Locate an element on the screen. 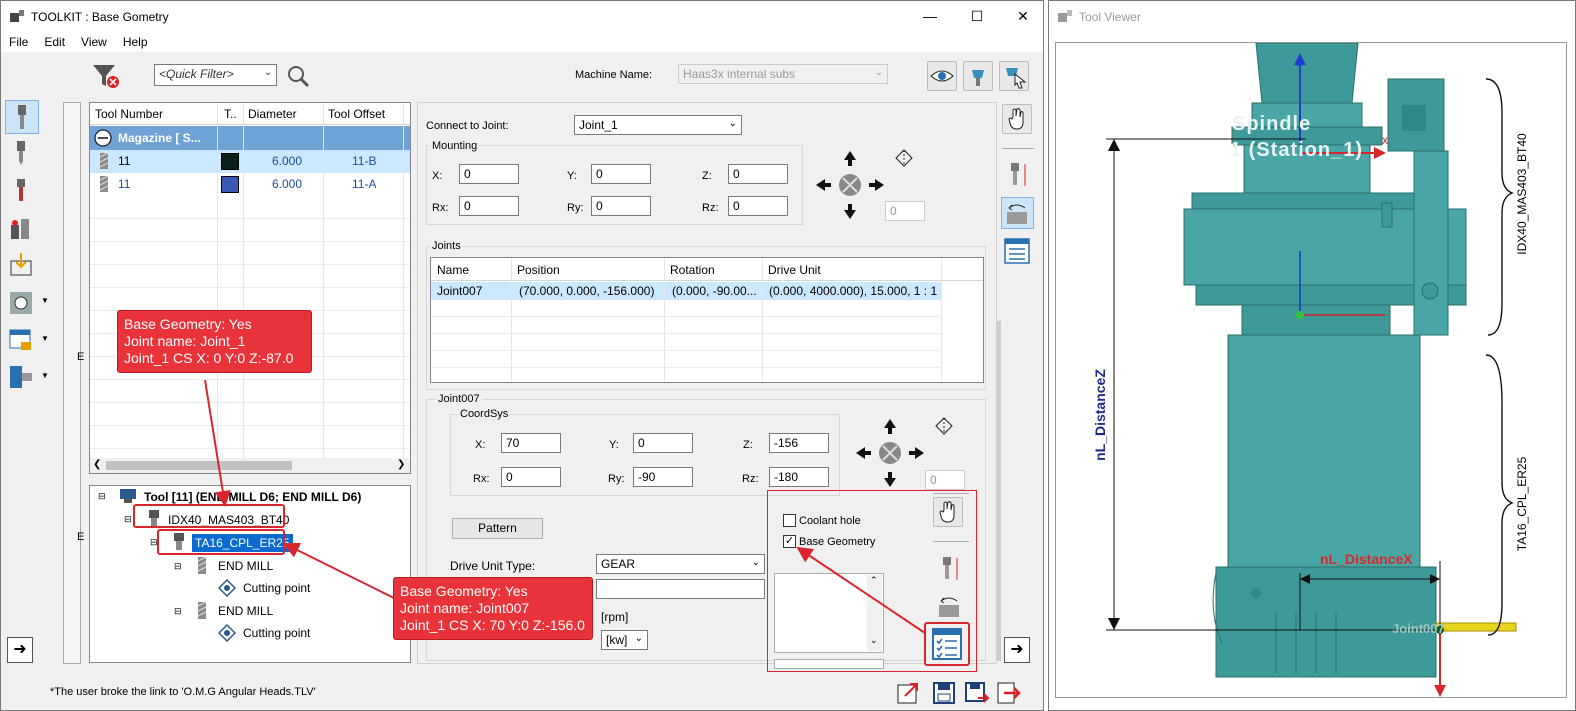 This screenshot has width=1576, height=711. viewer-title: Tool Viewer is located at coordinates (1110, 17).